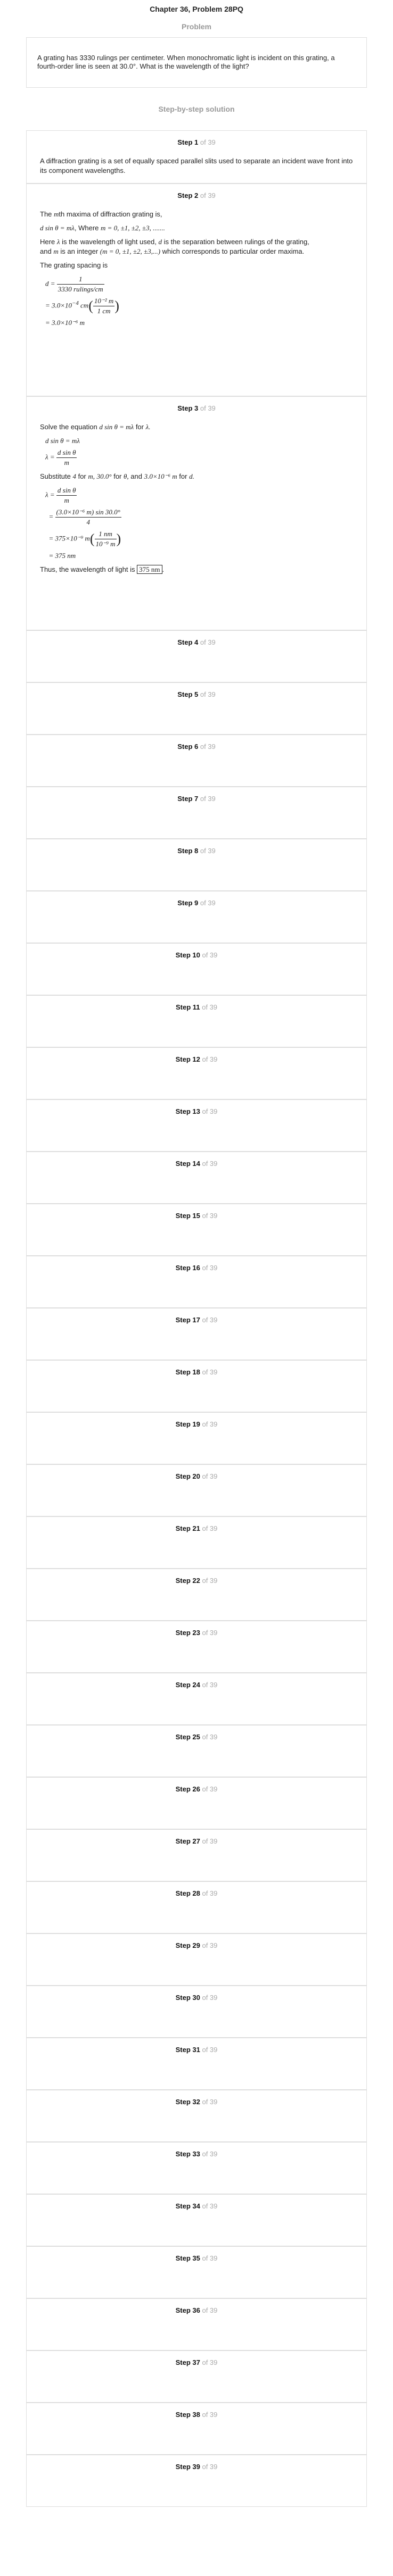 The image size is (393, 2576). What do you see at coordinates (196, 195) in the screenshot?
I see `step-title: Step 2 of 39` at bounding box center [196, 195].